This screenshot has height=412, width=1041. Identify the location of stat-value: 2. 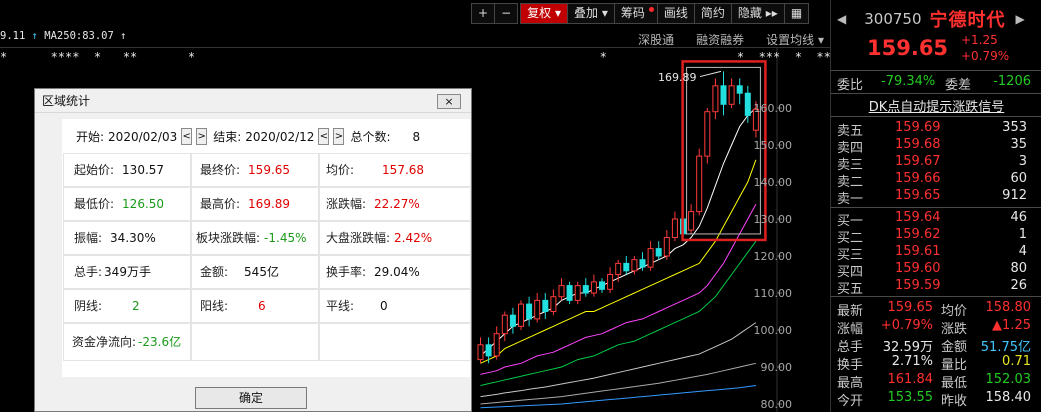
(136, 306).